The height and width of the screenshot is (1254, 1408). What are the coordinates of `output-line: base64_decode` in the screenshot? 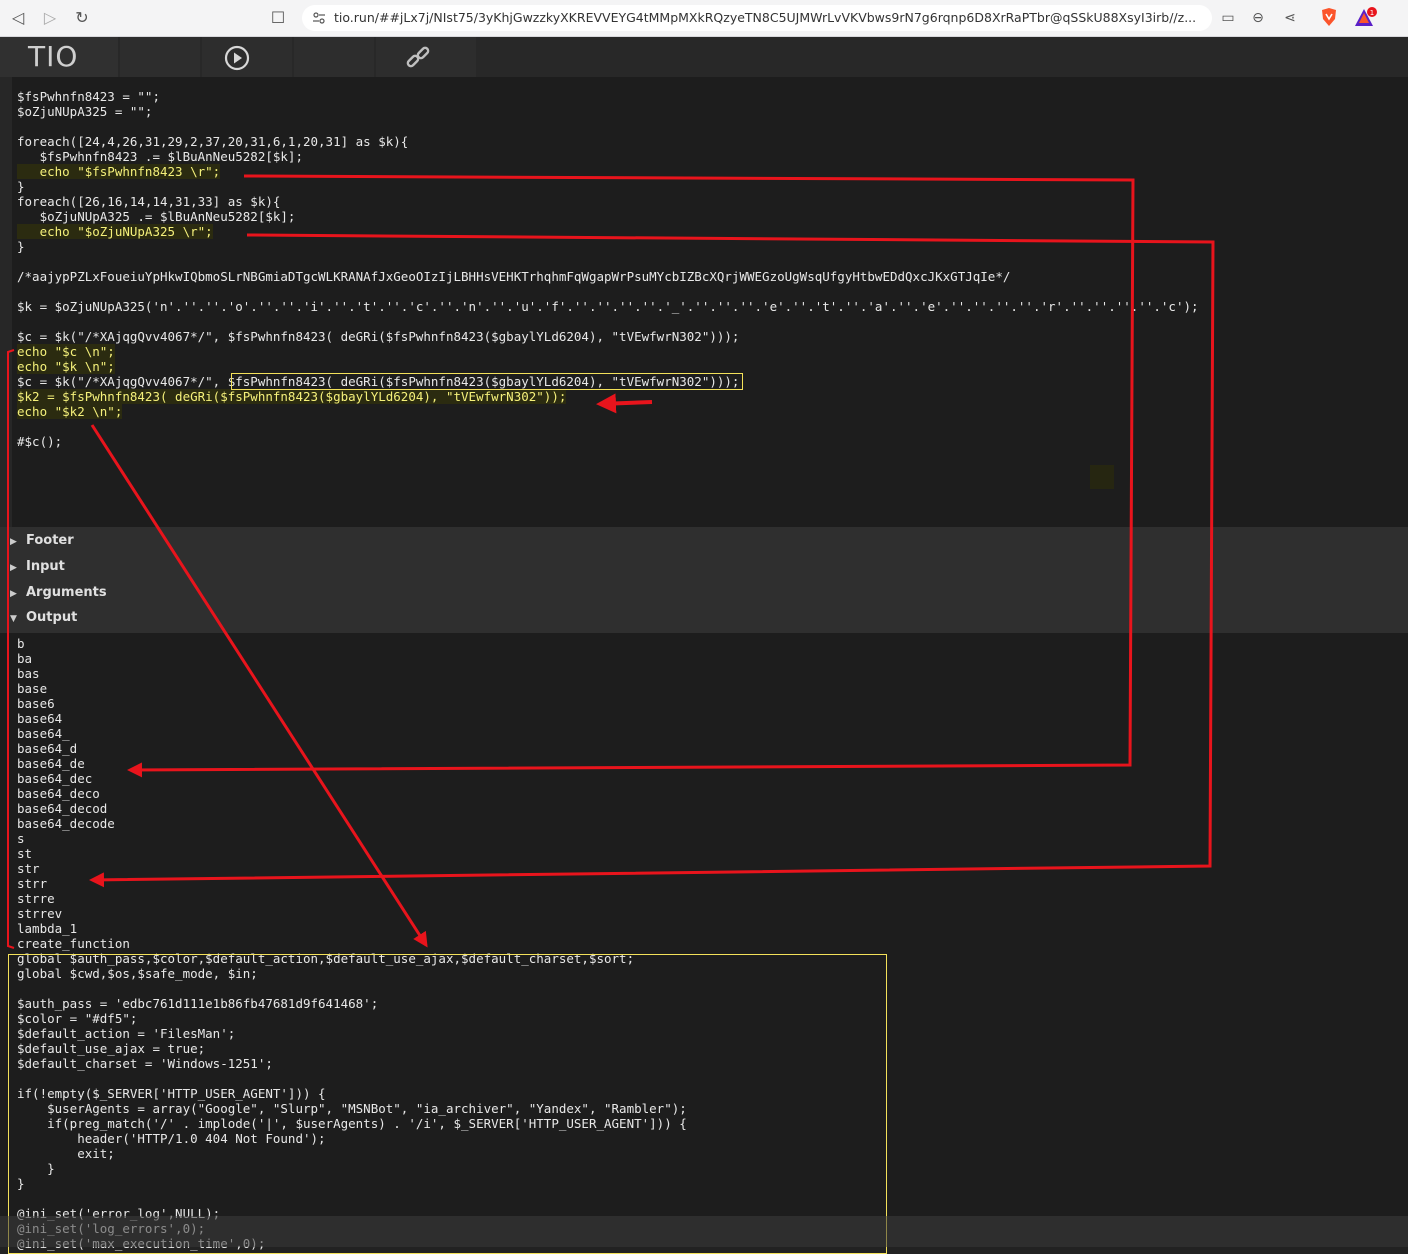 It's located at (66, 823).